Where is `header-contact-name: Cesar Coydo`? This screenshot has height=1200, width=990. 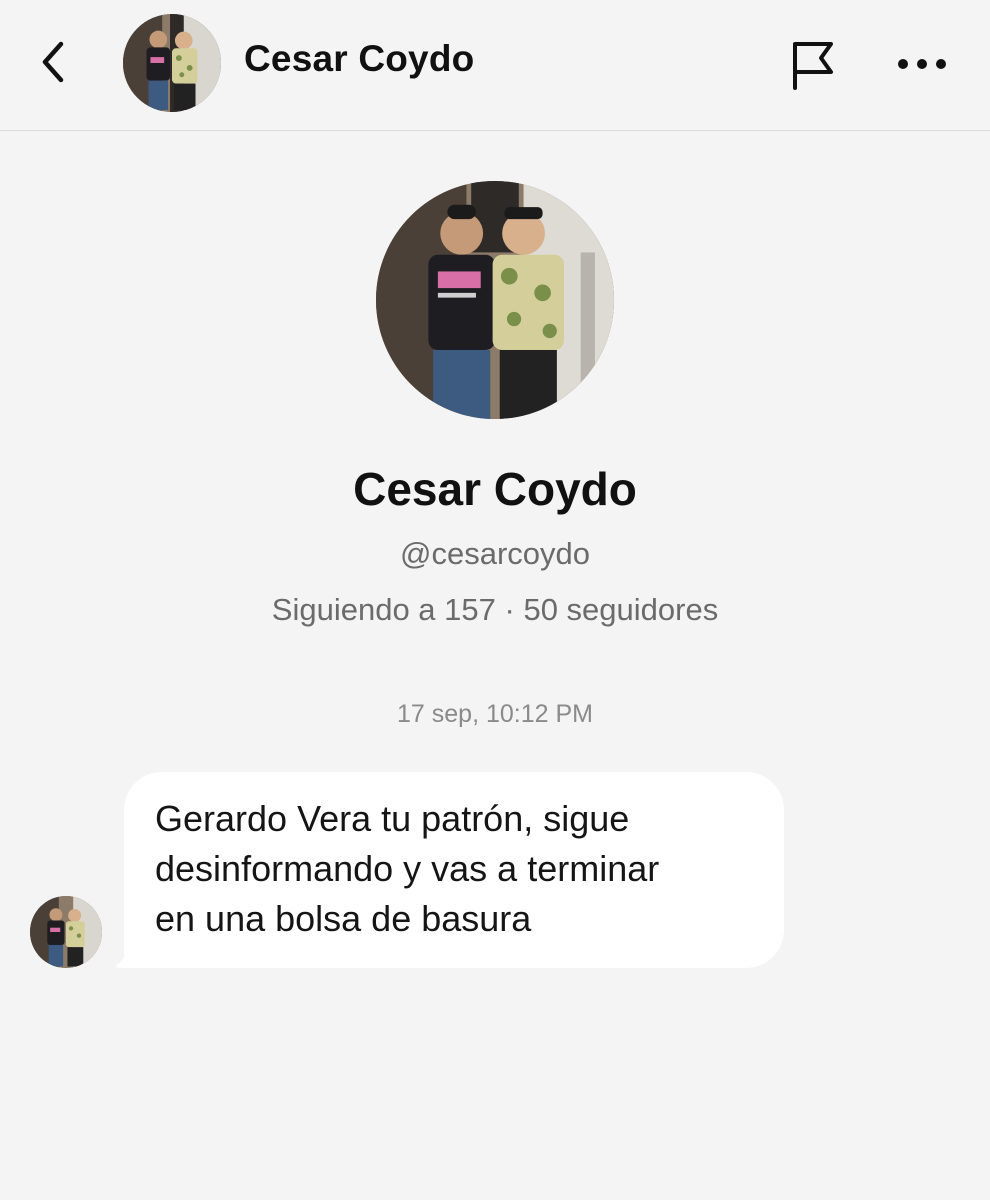
header-contact-name: Cesar Coydo is located at coordinates (359, 59).